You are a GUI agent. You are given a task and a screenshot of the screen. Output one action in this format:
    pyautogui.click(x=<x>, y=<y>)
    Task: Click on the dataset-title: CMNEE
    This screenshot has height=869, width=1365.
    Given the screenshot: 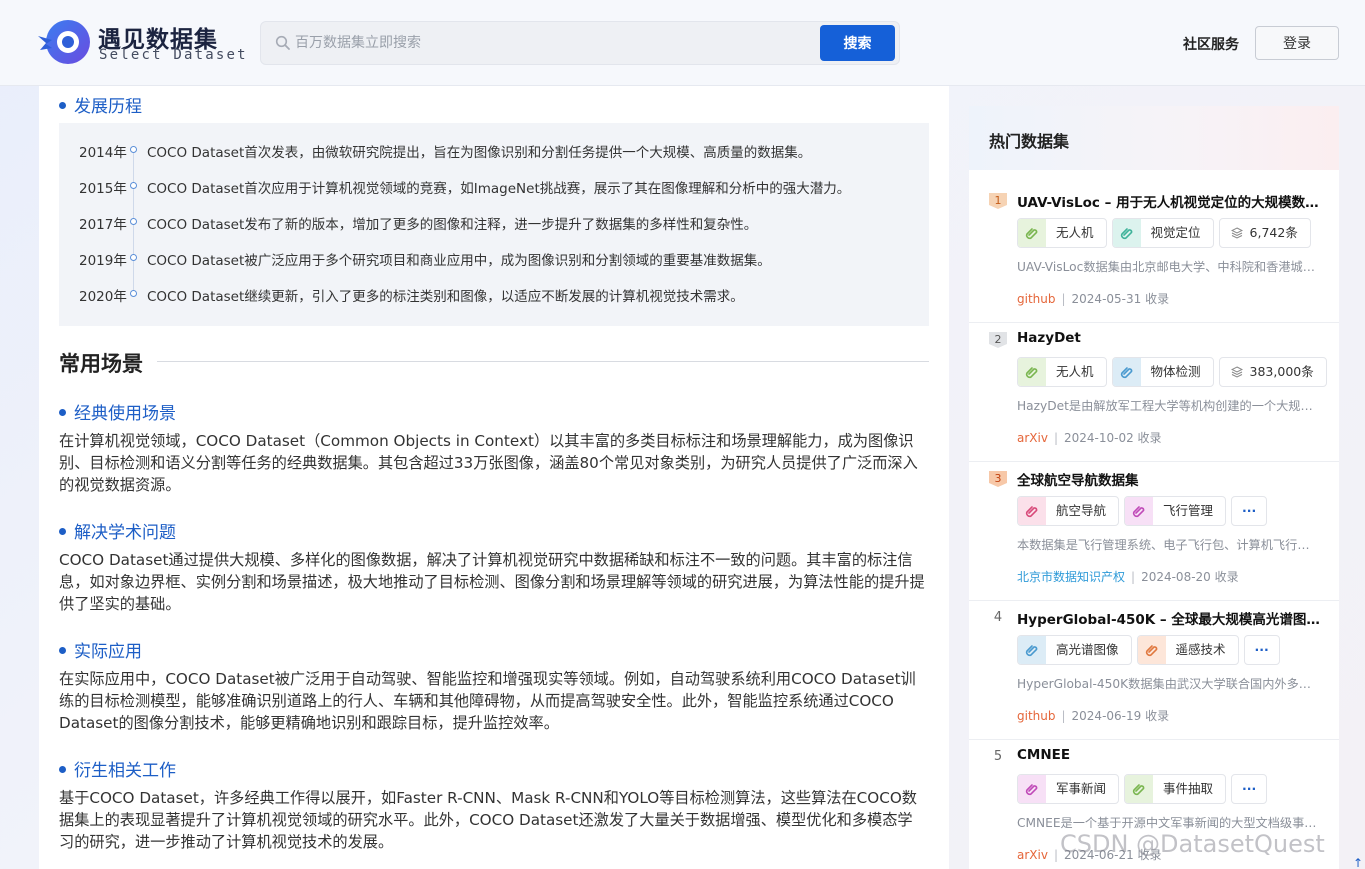 What is the action you would take?
    pyautogui.click(x=1170, y=755)
    